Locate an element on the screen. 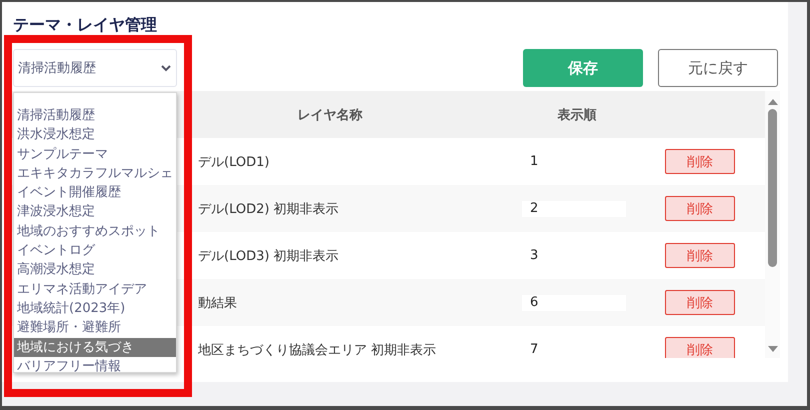  page-title: テーマ・レイヤ管理 is located at coordinates (85, 25).